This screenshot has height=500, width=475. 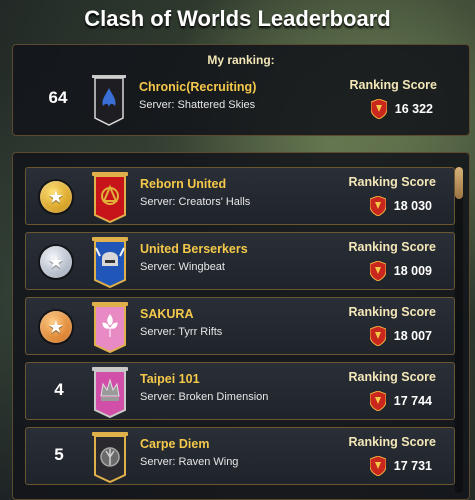 I want to click on server-name: Server: Broken Dimension, so click(x=204, y=397).